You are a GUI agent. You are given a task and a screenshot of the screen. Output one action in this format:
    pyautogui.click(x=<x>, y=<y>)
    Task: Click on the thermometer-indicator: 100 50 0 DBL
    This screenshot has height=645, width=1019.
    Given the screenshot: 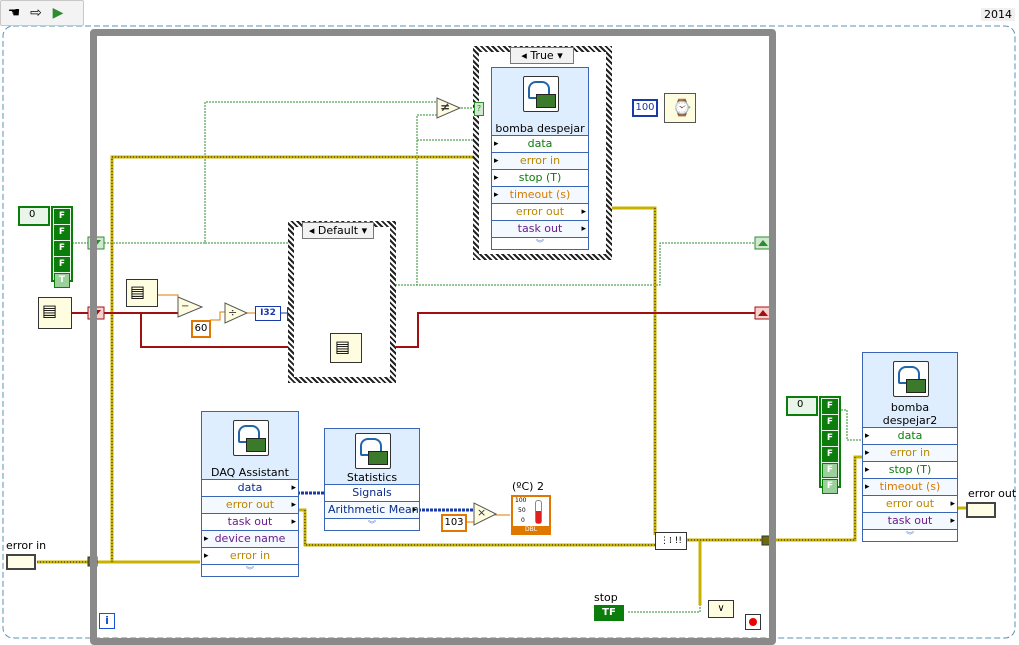 What is the action you would take?
    pyautogui.click(x=531, y=515)
    